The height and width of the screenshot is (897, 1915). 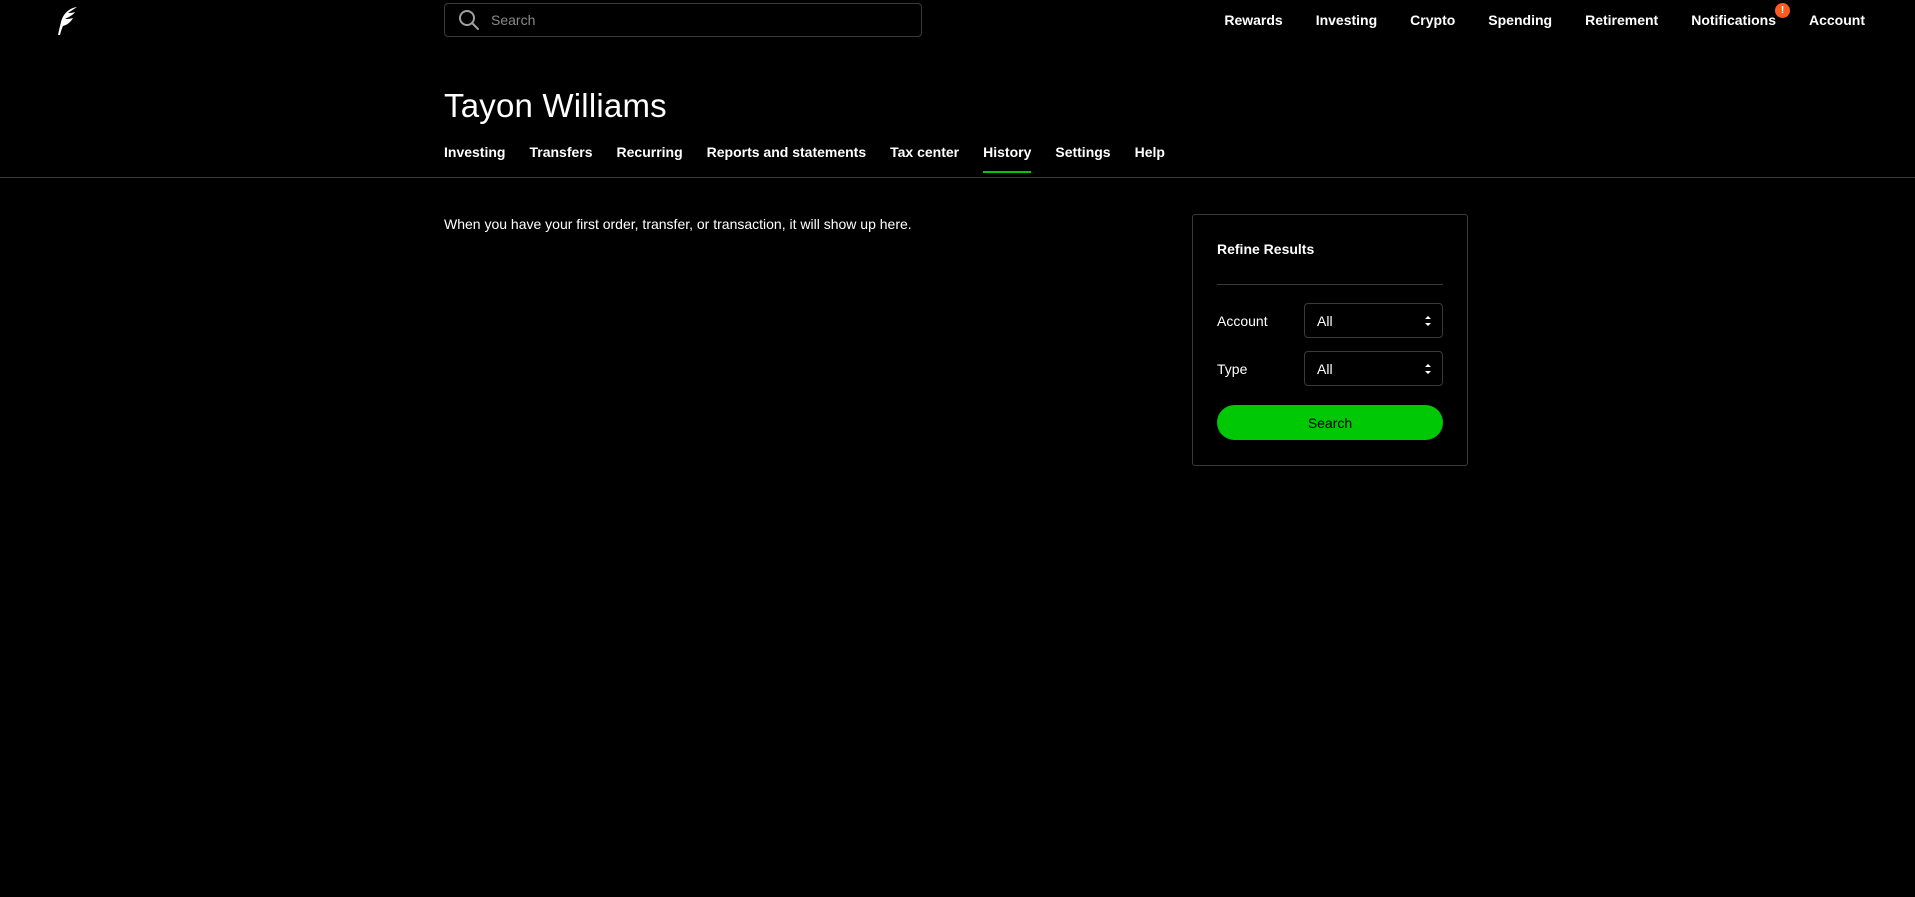 I want to click on tab-tax-center: Tax center, so click(x=924, y=158).